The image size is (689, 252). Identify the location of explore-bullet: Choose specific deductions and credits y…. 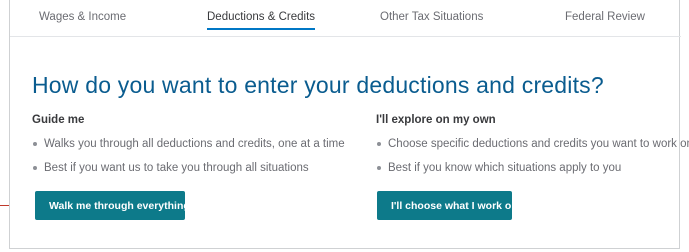
(532, 148).